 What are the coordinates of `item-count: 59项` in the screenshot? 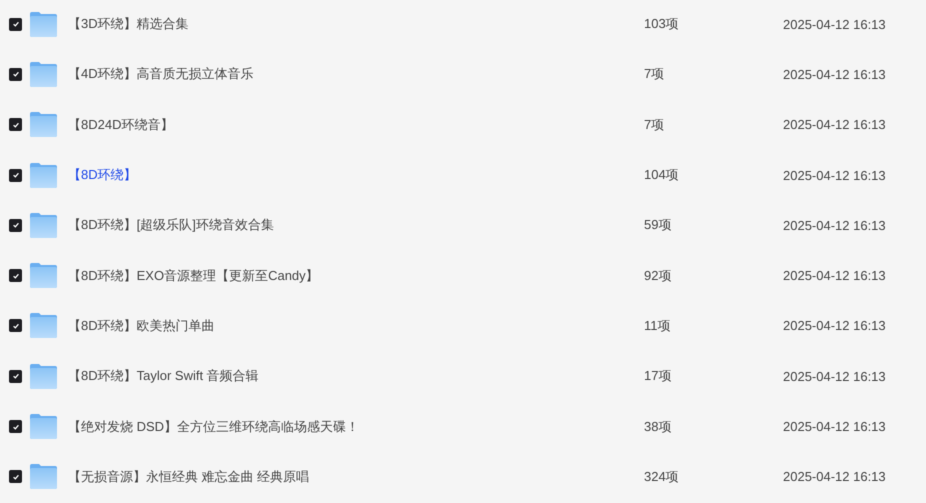 It's located at (658, 225).